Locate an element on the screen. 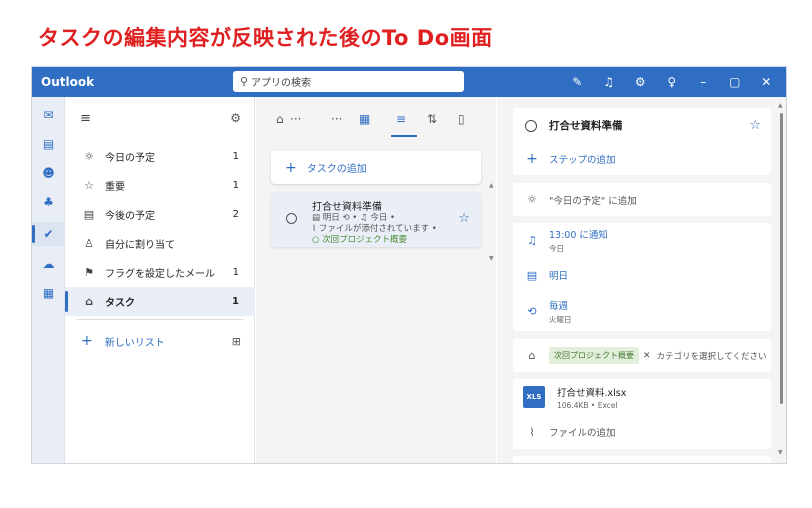  calendar-grid-icon: ▤ is located at coordinates (89, 214).